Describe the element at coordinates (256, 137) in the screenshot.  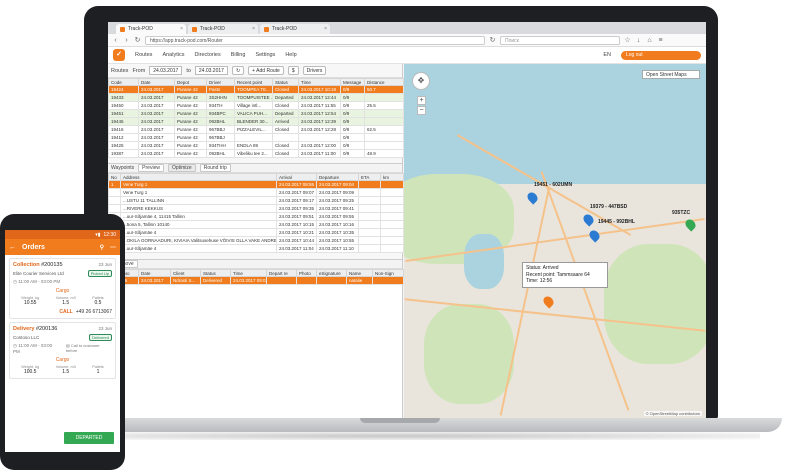
I see `table-row: 19412 24.03.2017 Purane 42 967BBJ 0/9` at that location.